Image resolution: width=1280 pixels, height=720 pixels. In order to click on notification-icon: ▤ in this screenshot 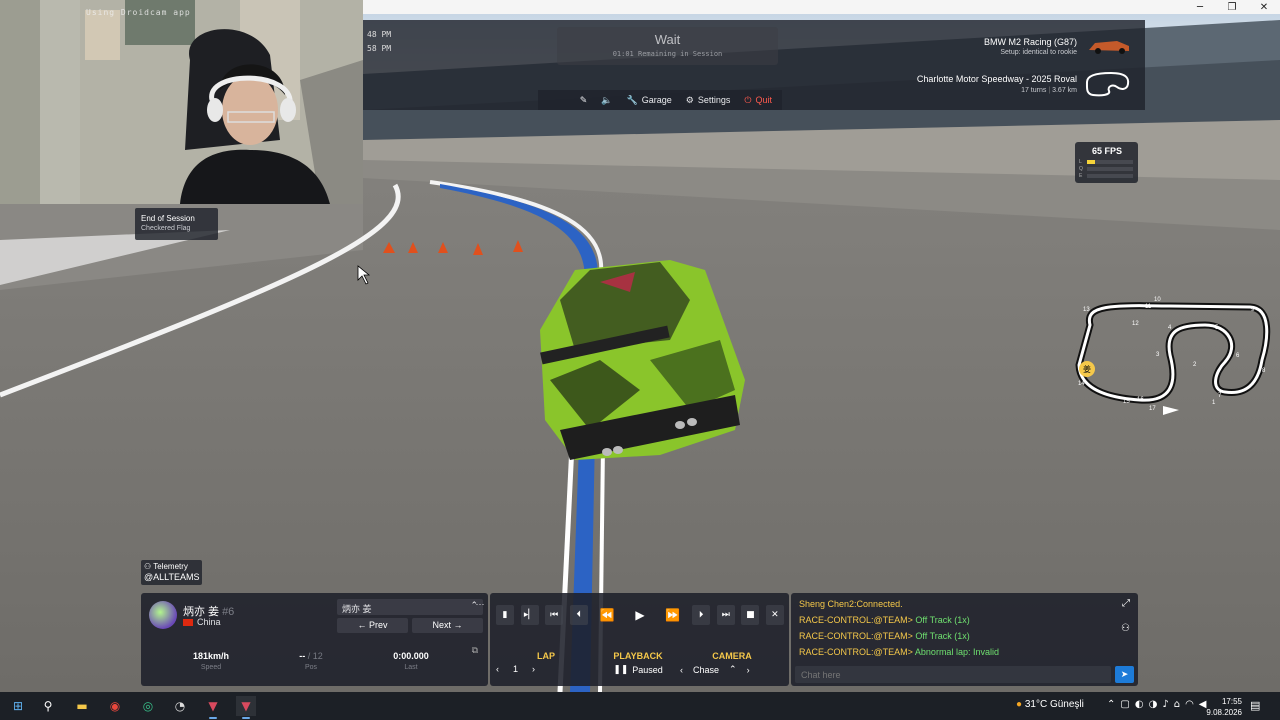, I will do `click(1255, 705)`.